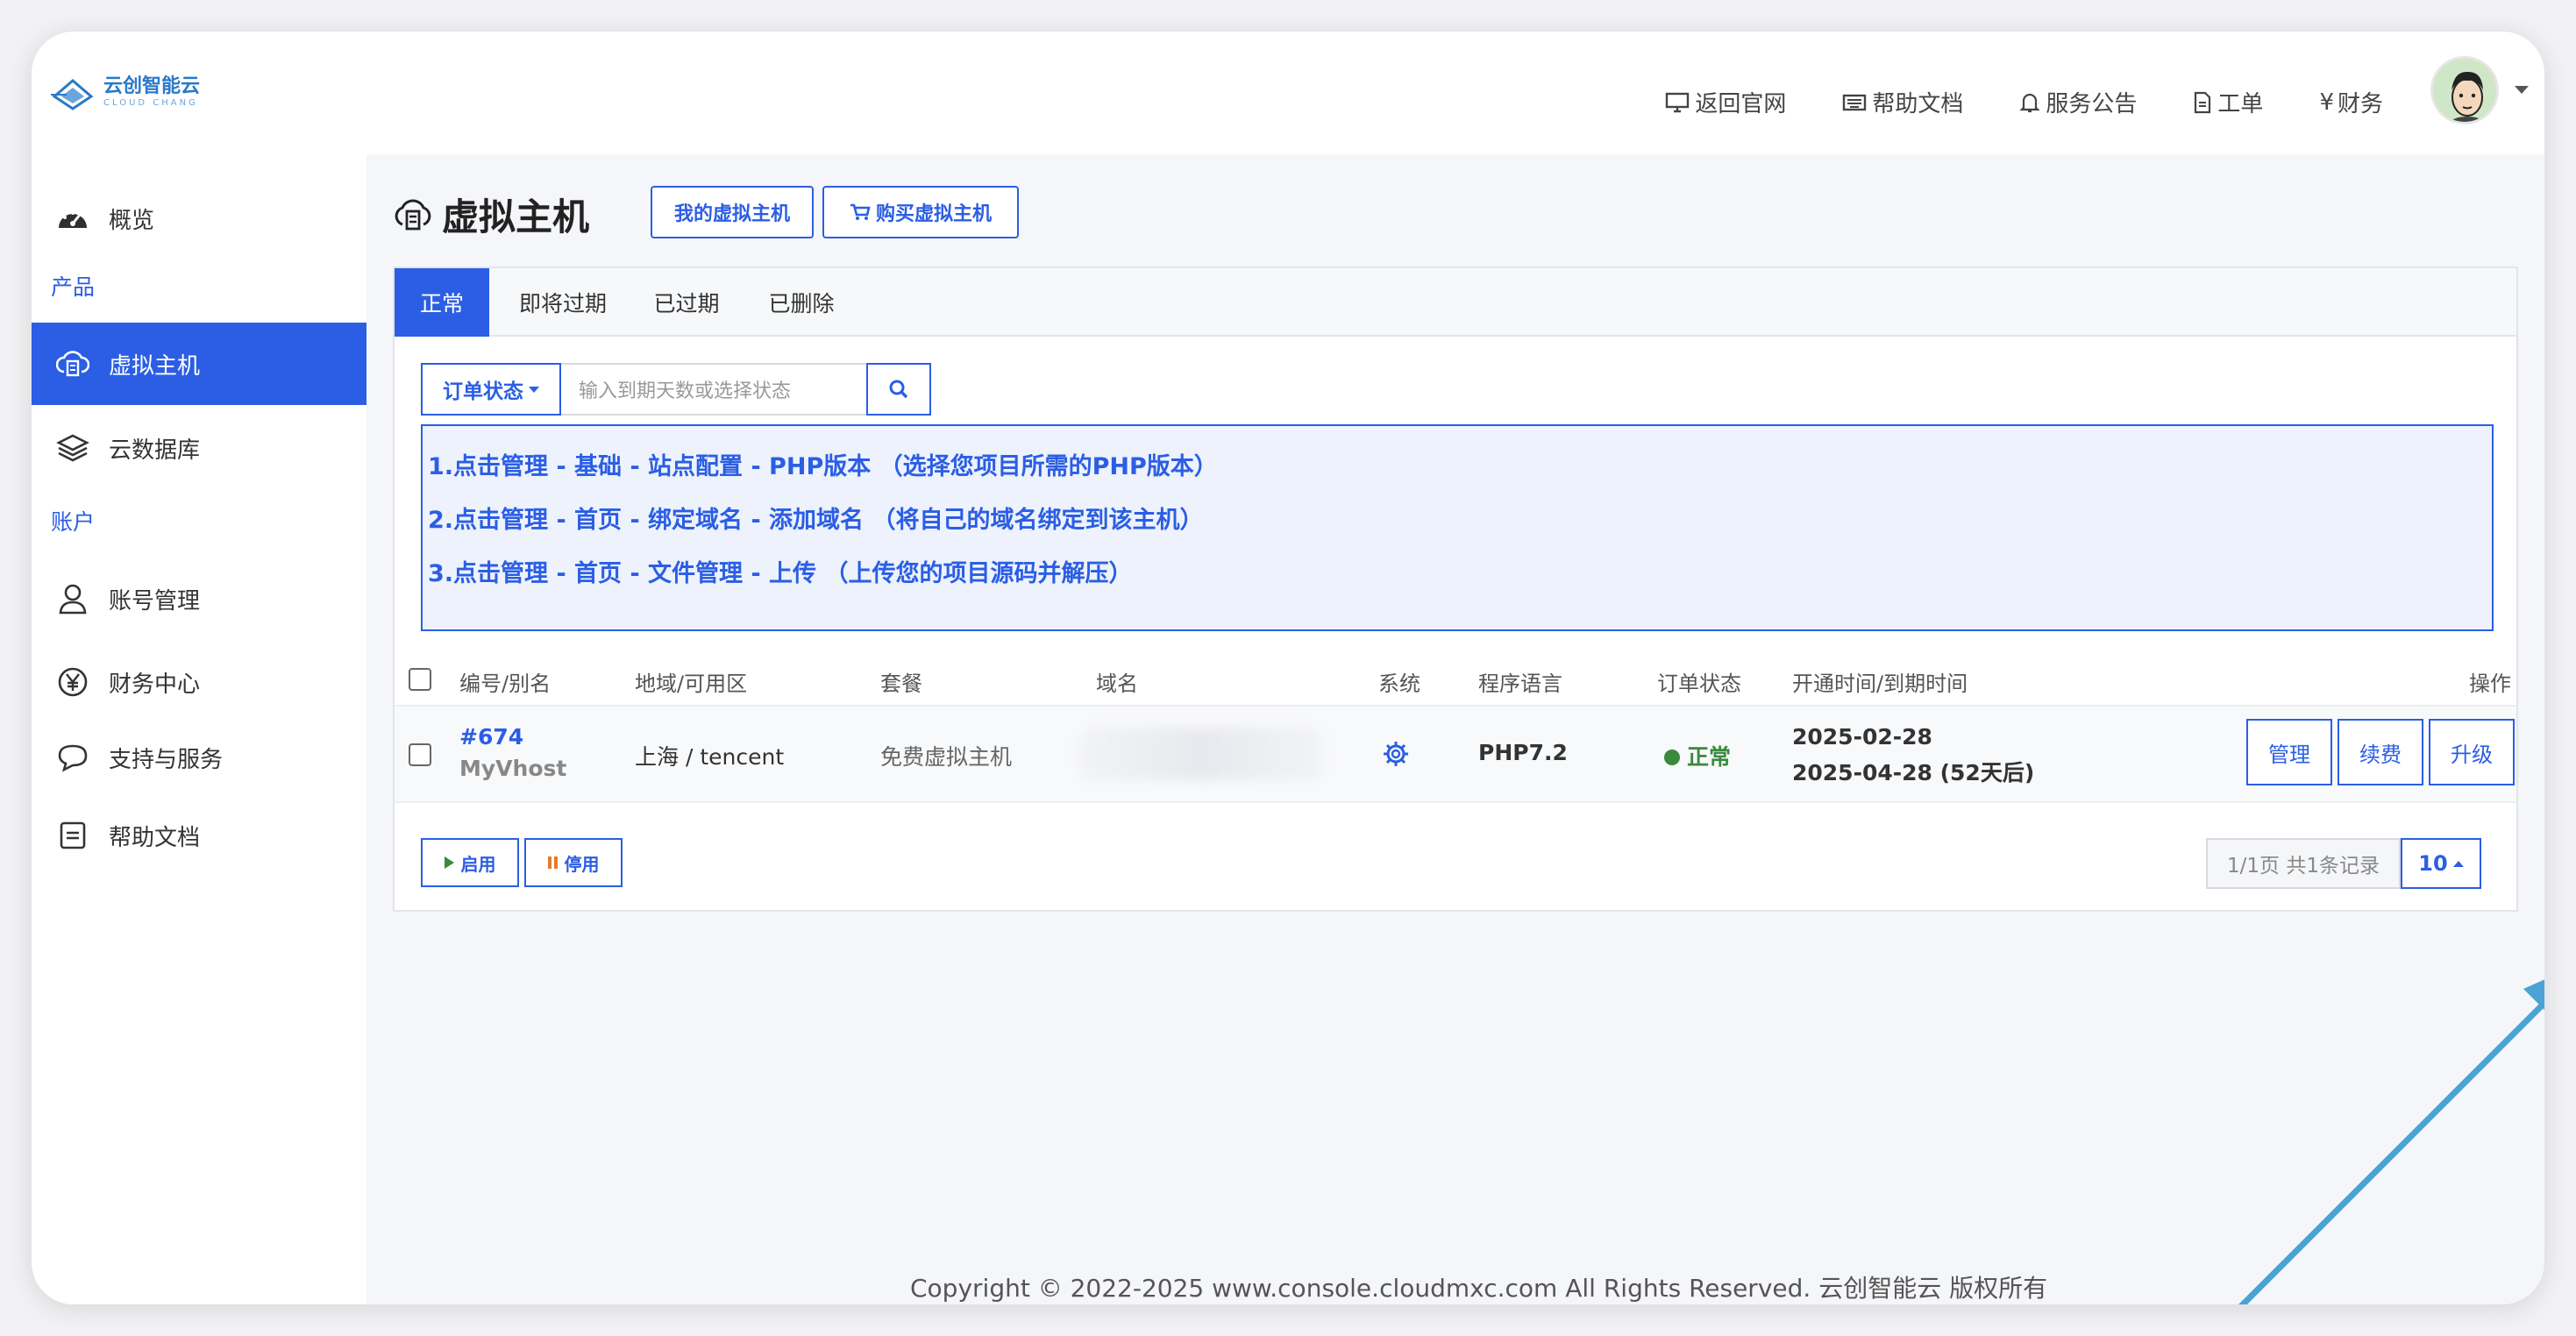  Describe the element at coordinates (199, 448) in the screenshot. I see `sidebar-item-cloud-db: 云数据库` at that location.